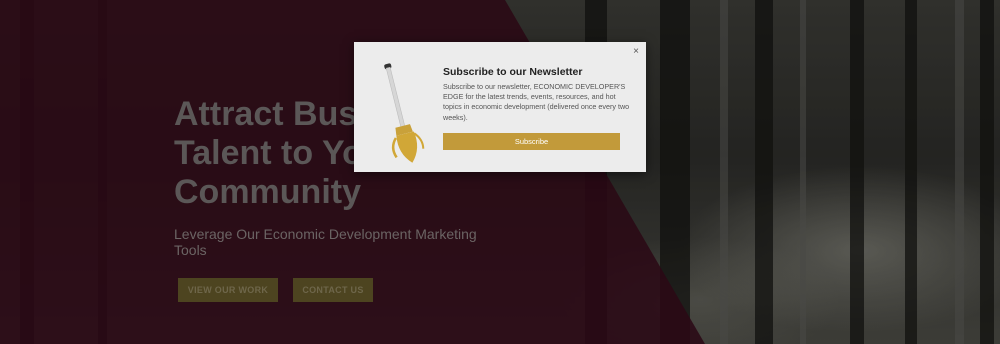  I want to click on hero-title-line: Attract Busi, so click(270, 114).